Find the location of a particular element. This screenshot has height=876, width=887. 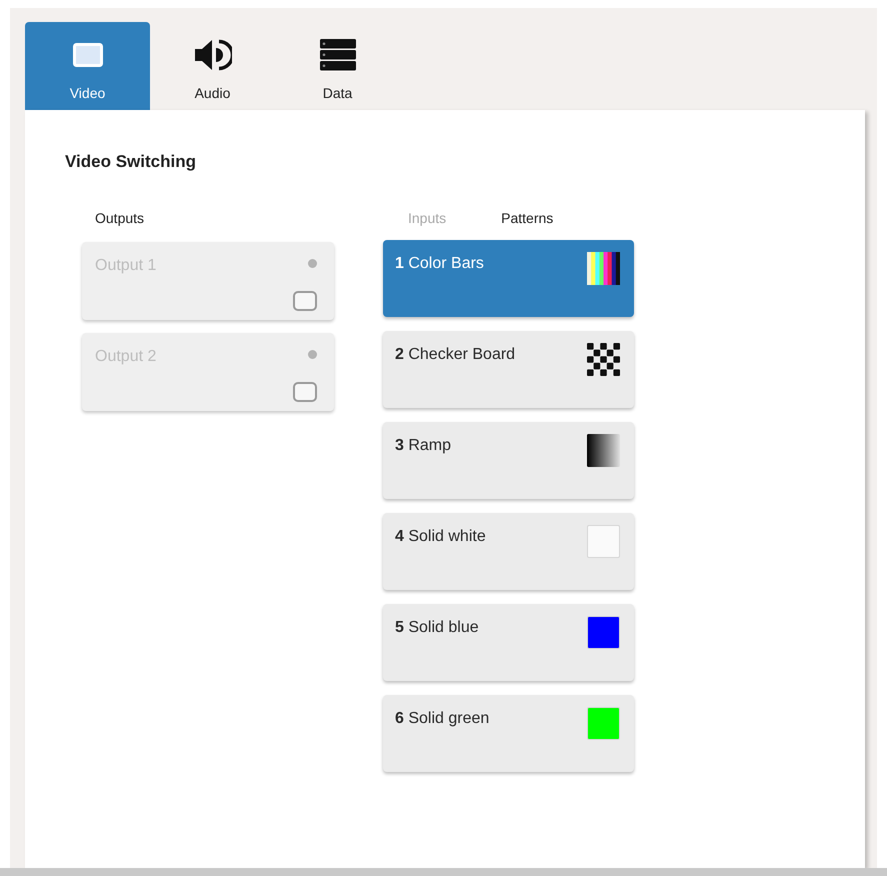

nav-tab: Video is located at coordinates (87, 66).